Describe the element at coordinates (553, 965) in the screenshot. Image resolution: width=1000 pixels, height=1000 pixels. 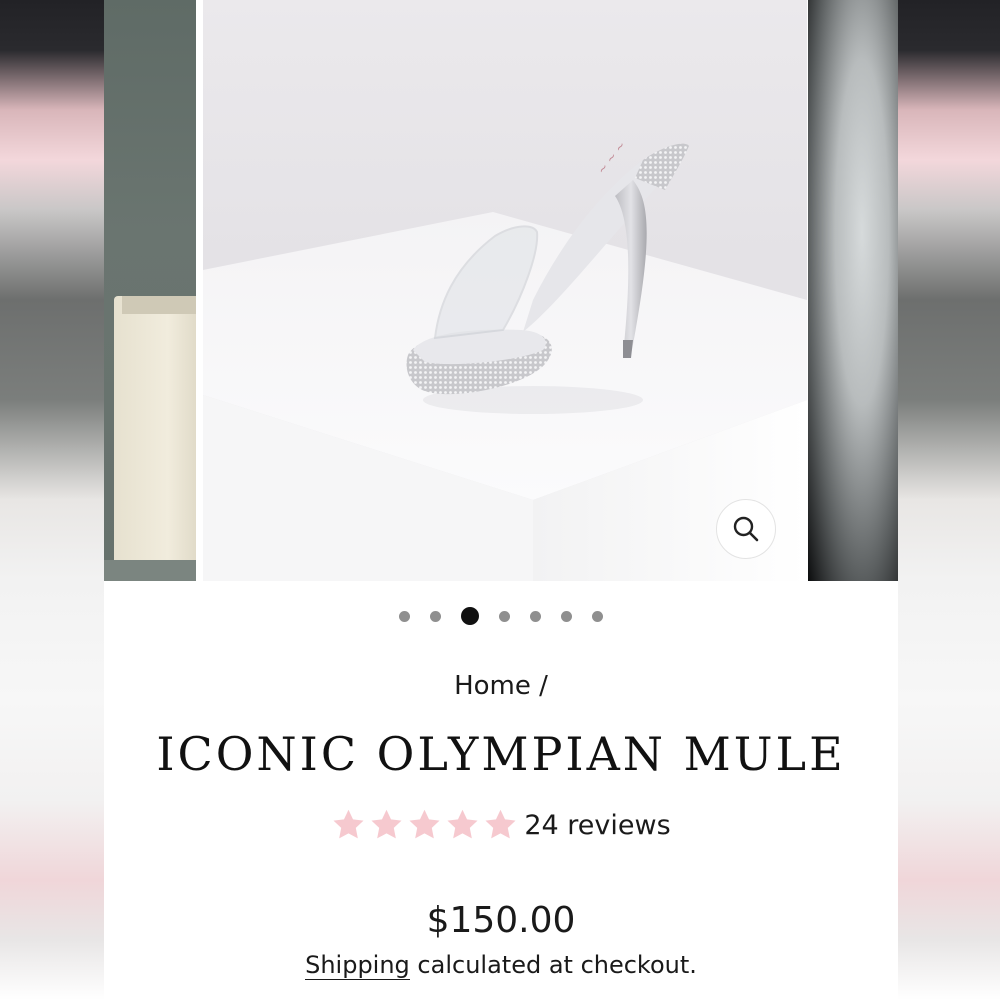
I see `shipping-note-text: calculated at checkout.` at that location.